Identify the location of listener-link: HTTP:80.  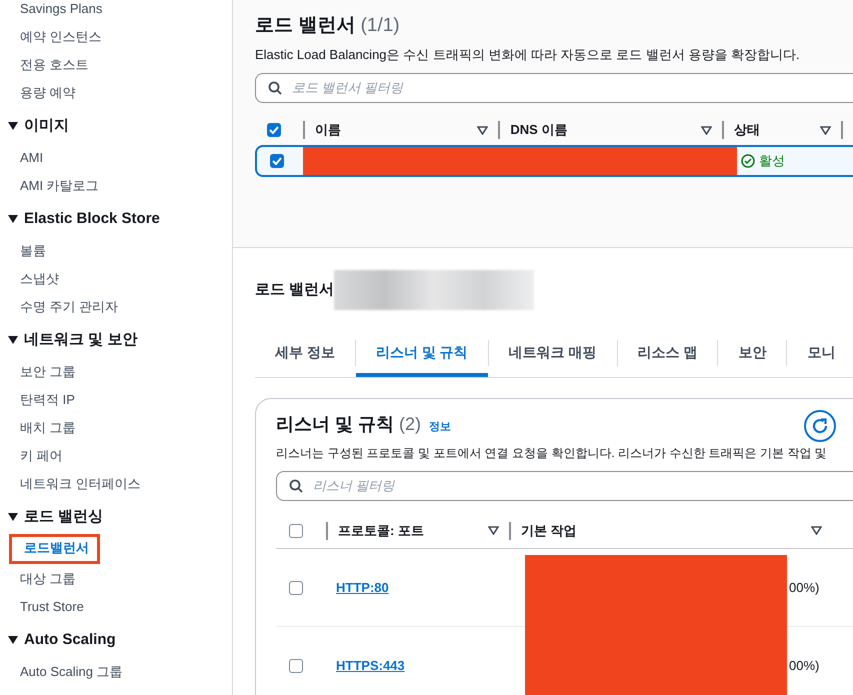
(362, 588).